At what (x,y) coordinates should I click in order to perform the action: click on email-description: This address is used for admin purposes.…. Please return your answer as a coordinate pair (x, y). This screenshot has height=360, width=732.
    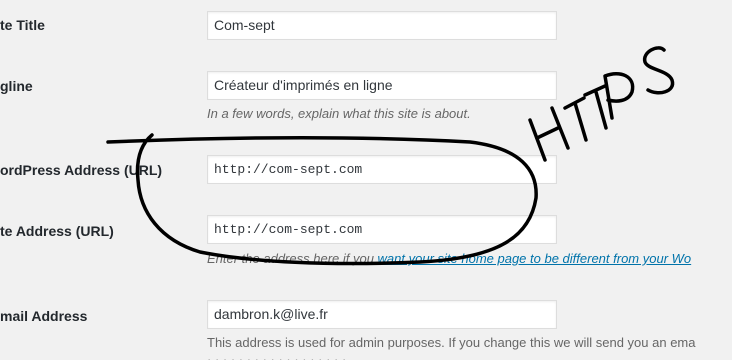
    Looking at the image, I should click on (451, 342).